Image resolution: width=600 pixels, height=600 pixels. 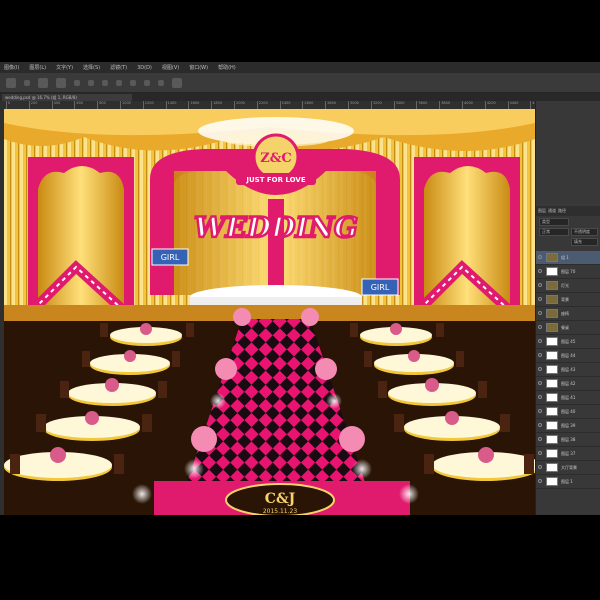 What do you see at coordinates (565, 257) in the screenshot?
I see `layer-name: 组 1` at bounding box center [565, 257].